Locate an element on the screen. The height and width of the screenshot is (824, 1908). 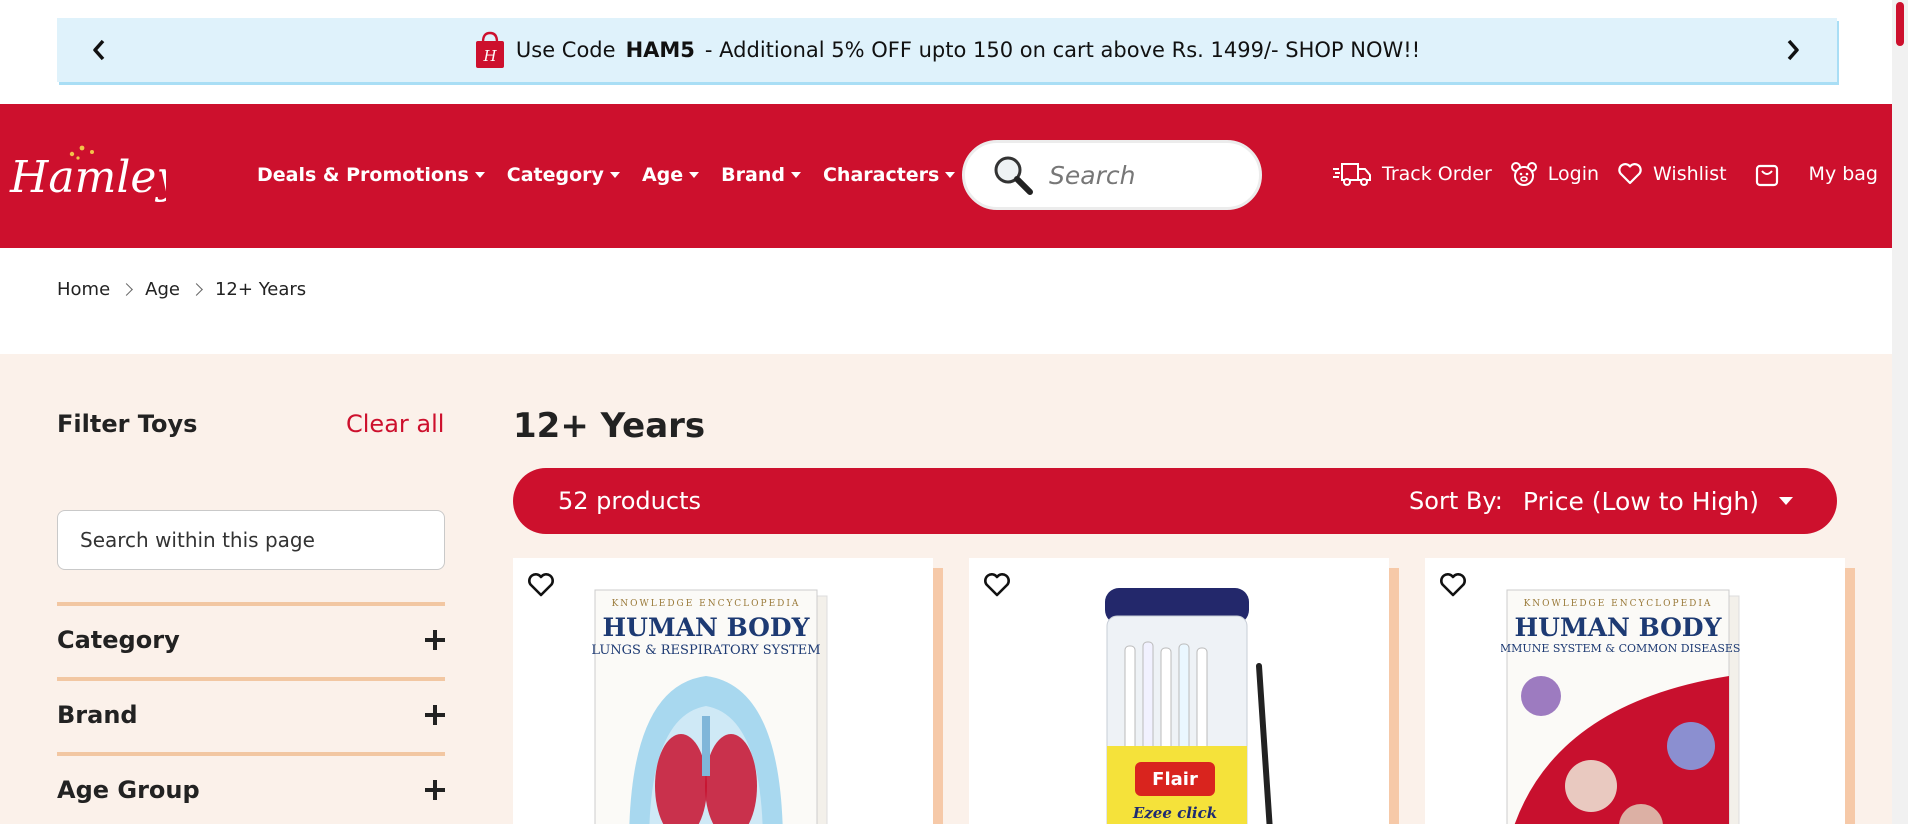
login-link: Login is located at coordinates (1554, 174).